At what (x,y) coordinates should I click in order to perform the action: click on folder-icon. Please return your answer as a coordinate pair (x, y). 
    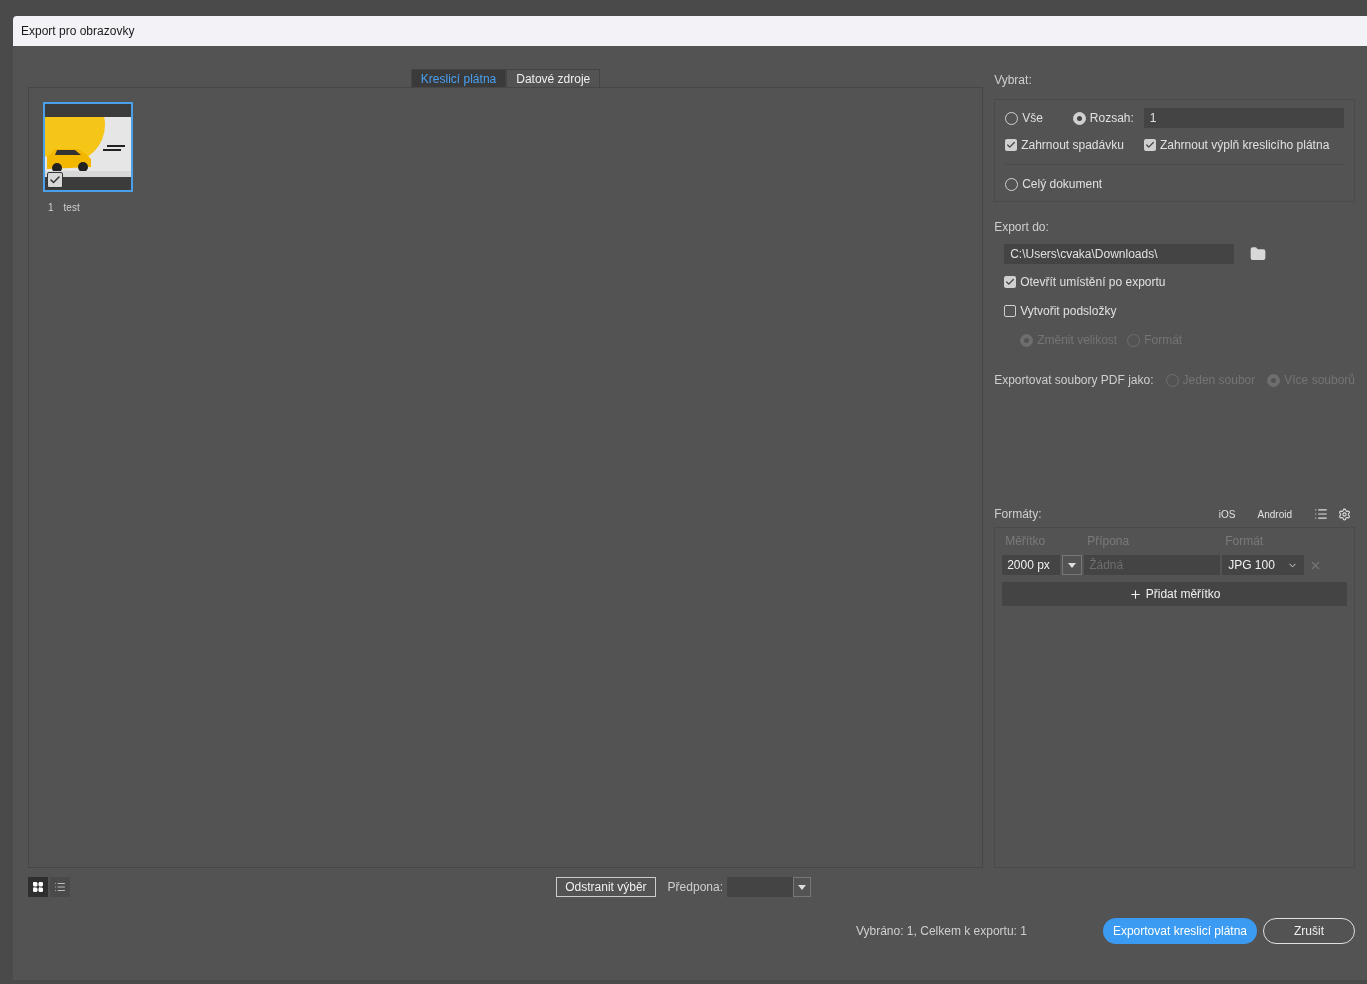
    Looking at the image, I should click on (1258, 254).